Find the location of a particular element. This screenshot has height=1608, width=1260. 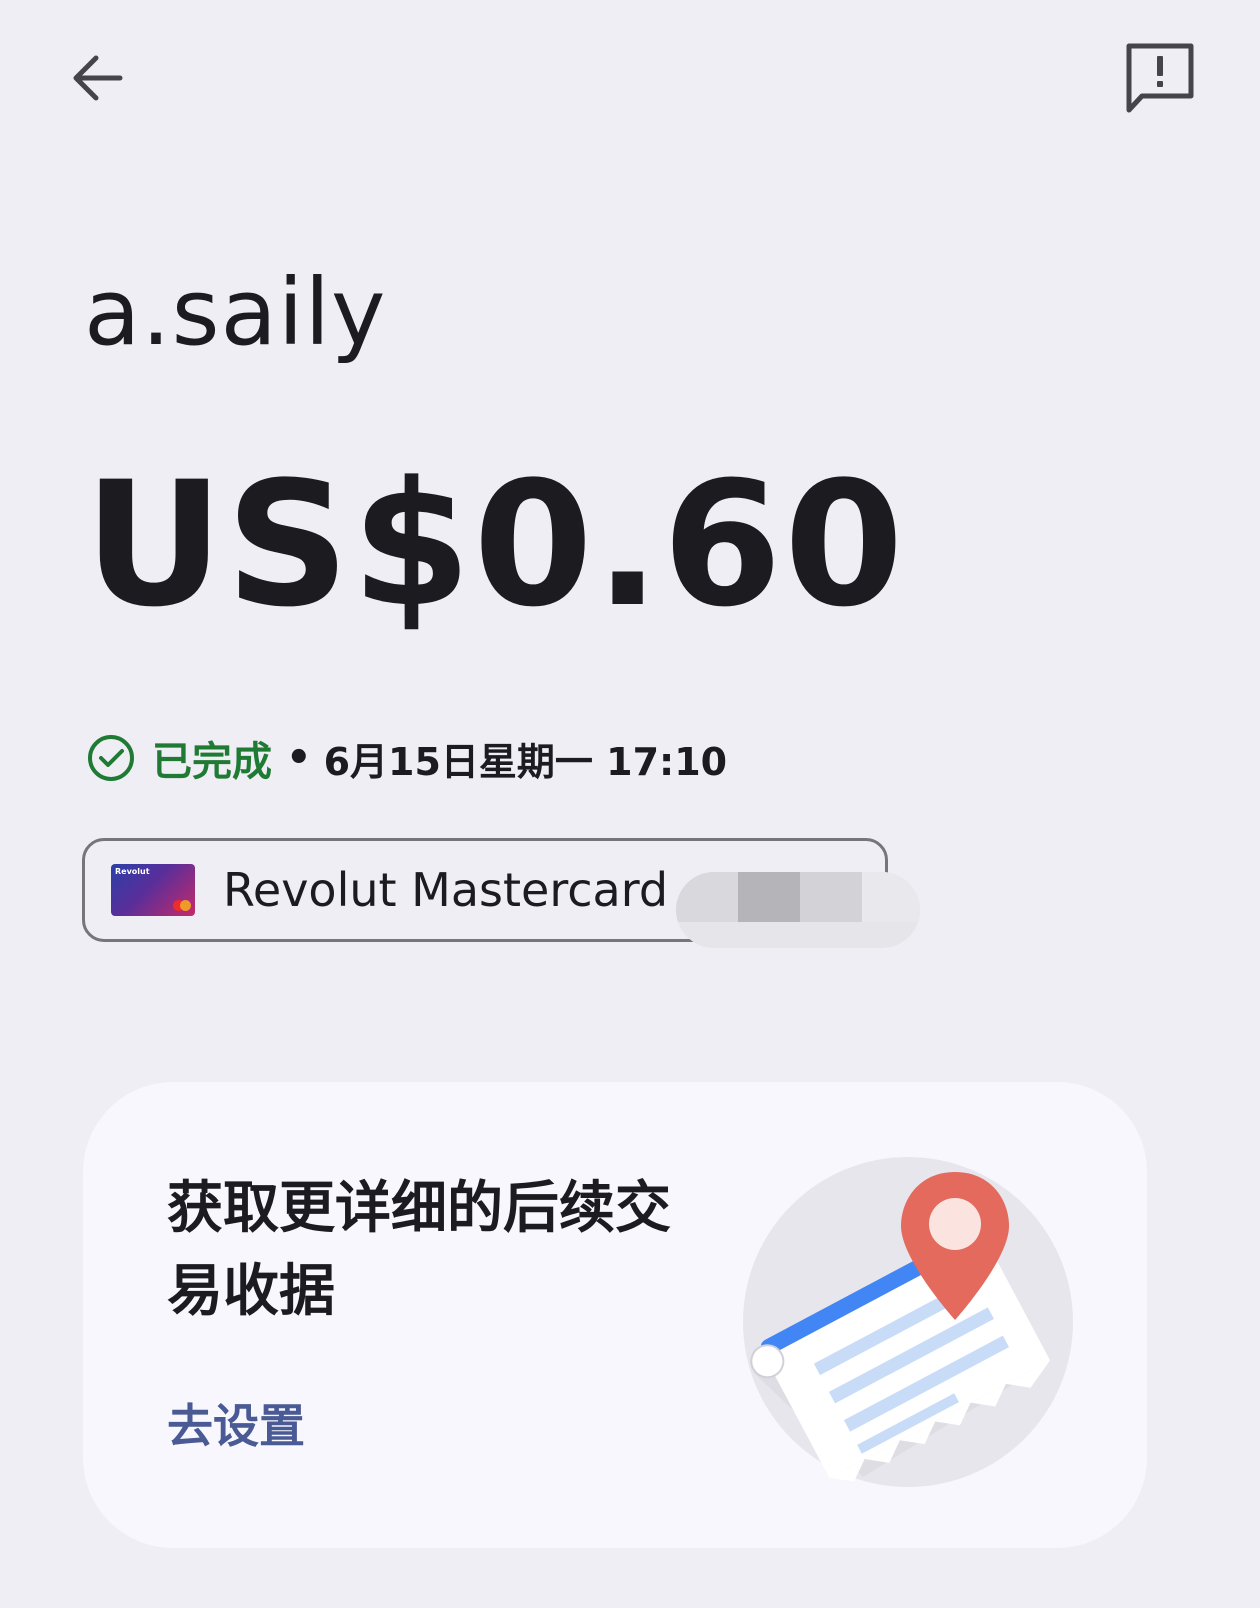

mastercard-logo-right is located at coordinates (185, 905).